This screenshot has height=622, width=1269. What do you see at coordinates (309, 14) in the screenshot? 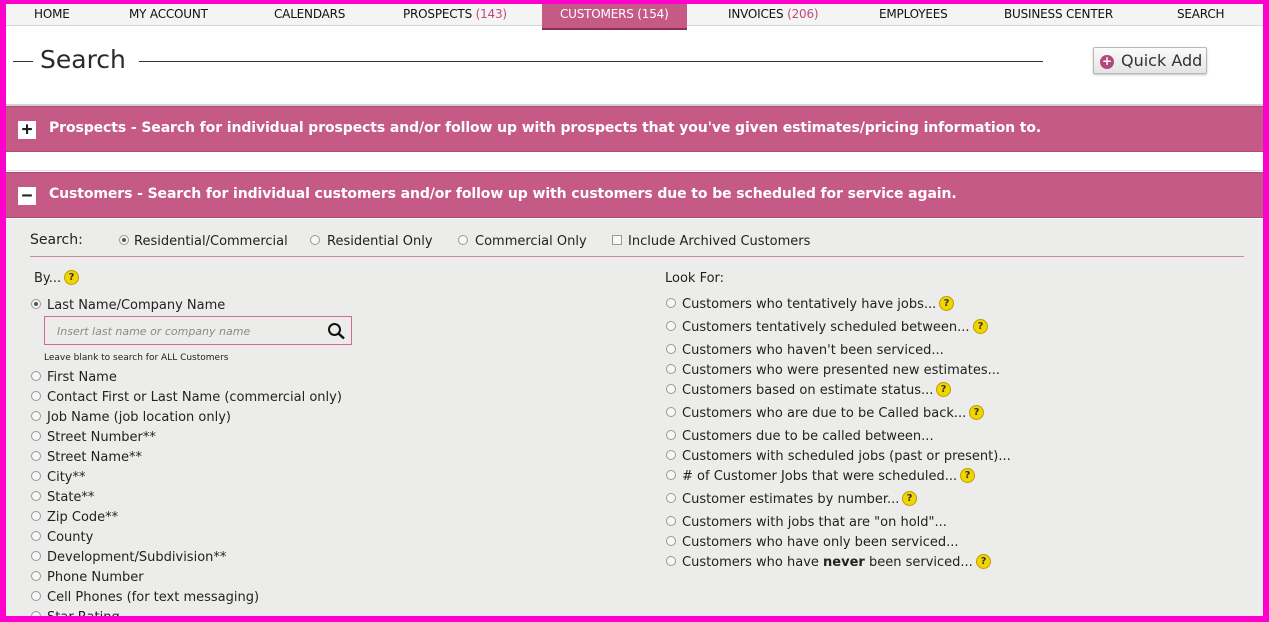
I see `nav-calendars: CALENDARS` at bounding box center [309, 14].